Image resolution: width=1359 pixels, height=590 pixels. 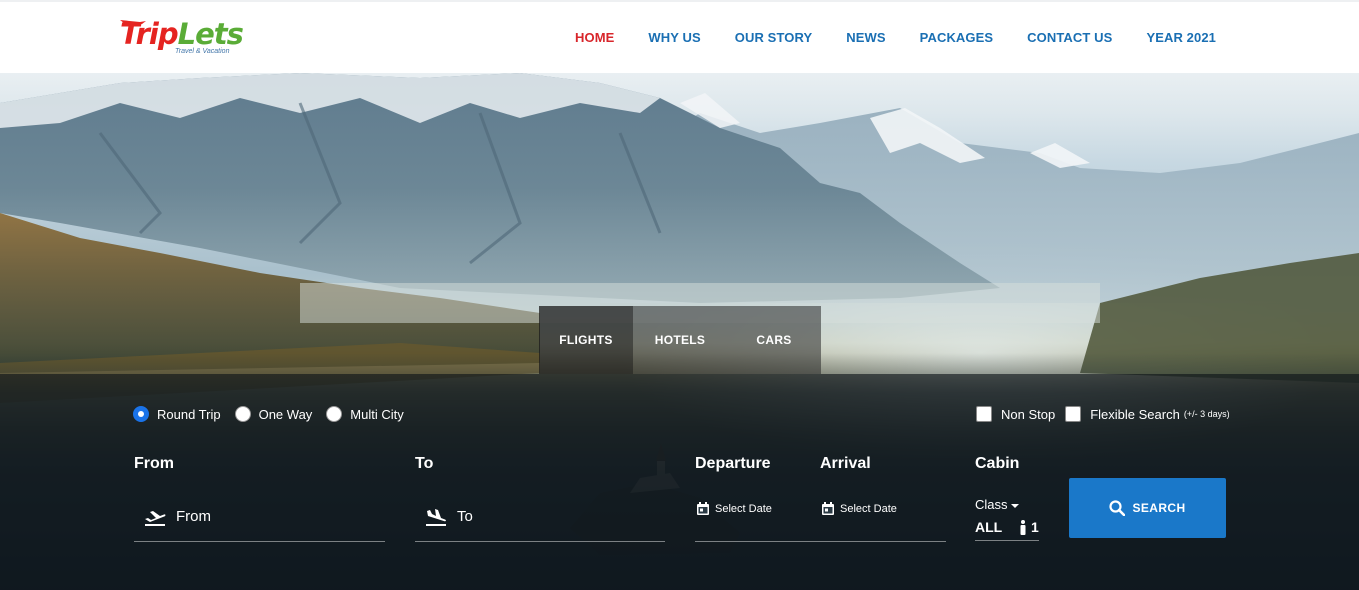 I want to click on checkbox-non-stop: Non Stop, so click(x=1015, y=414).